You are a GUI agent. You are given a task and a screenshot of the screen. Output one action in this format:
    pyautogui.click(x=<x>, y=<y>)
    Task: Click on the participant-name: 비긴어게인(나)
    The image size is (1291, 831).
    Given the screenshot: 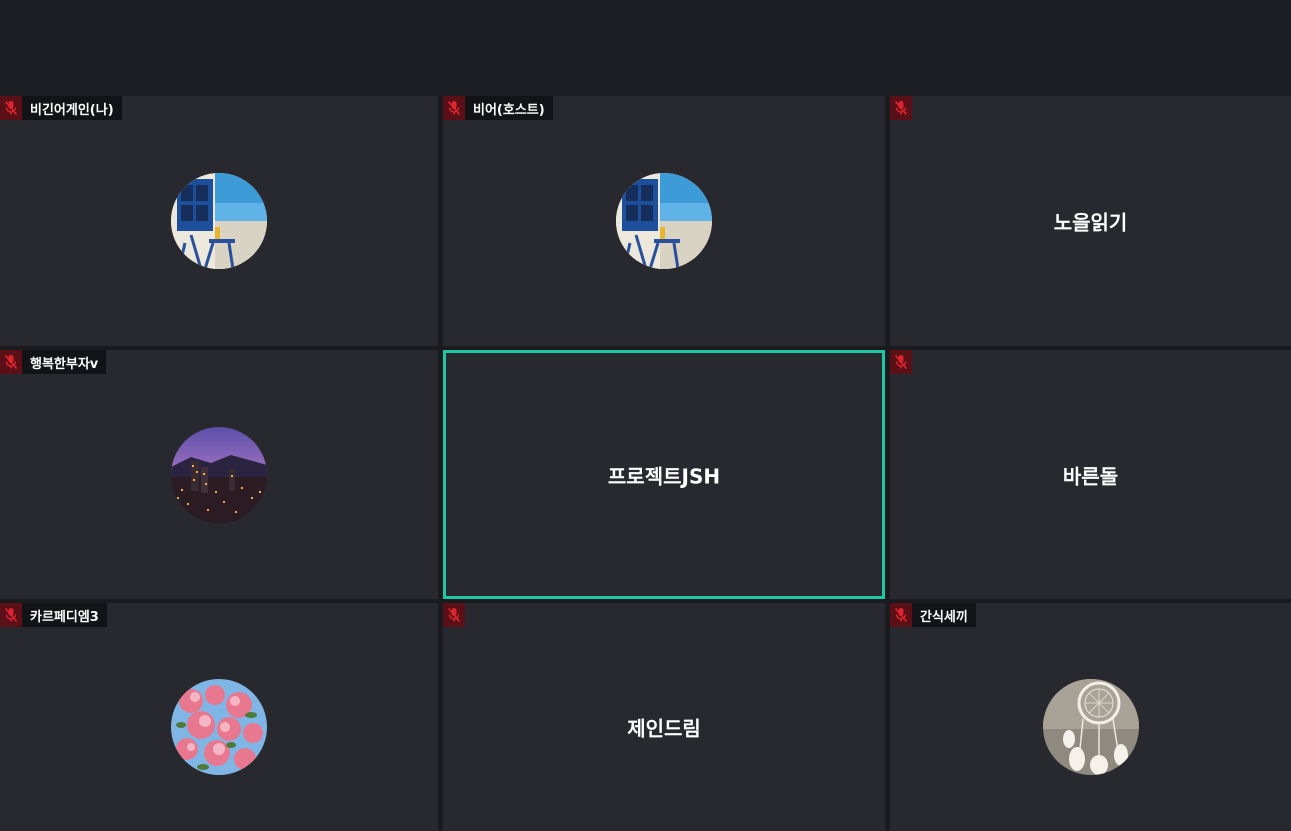 What is the action you would take?
    pyautogui.click(x=72, y=110)
    